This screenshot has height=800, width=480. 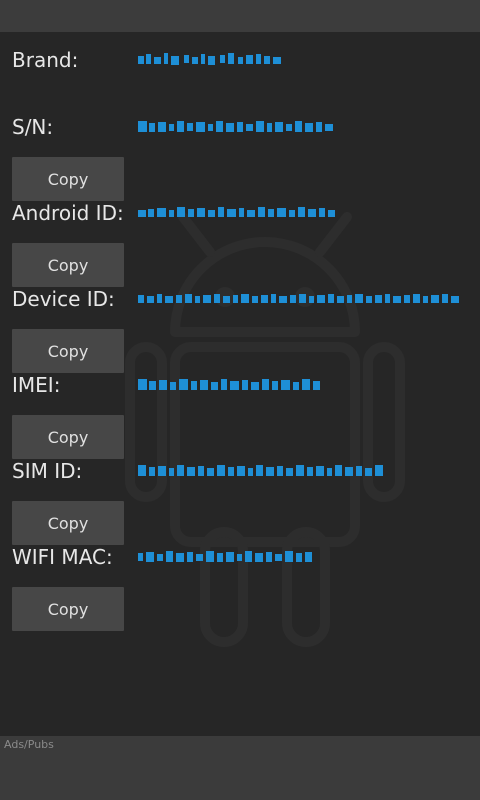 I want to click on wifi-mac-value-redacted, so click(x=226, y=557).